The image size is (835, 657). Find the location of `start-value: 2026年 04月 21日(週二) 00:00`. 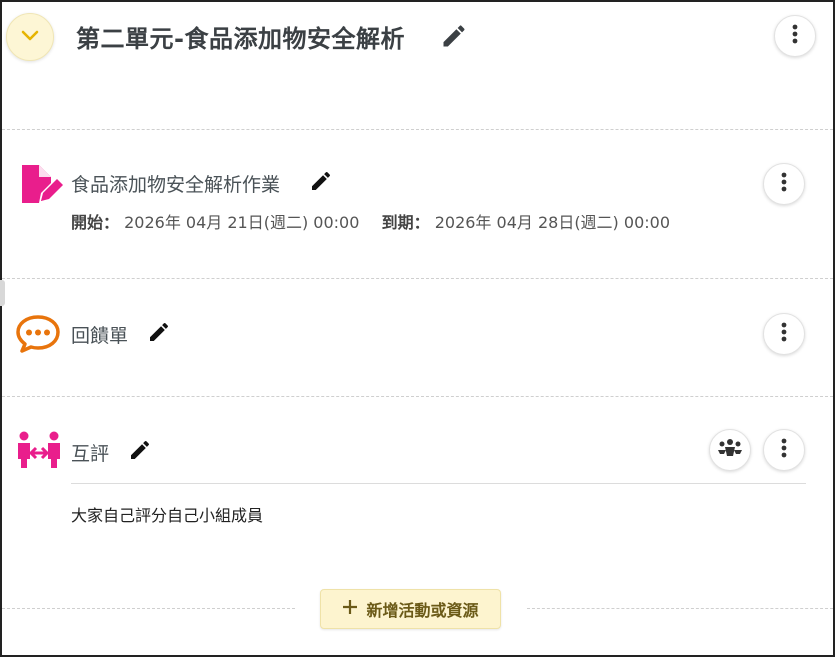

start-value: 2026年 04月 21日(週二) 00:00 is located at coordinates (242, 222).